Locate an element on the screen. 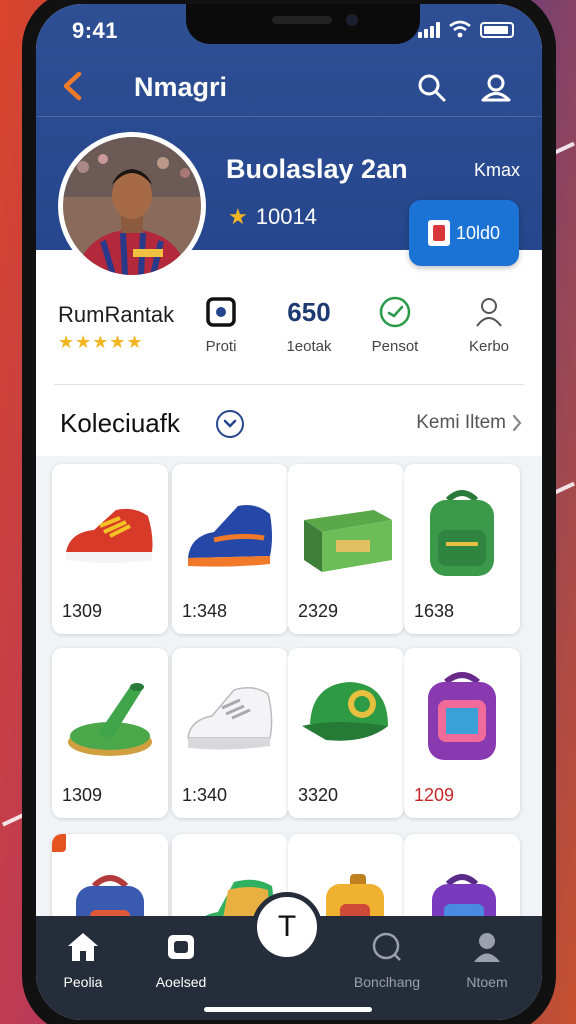 The width and height of the screenshot is (576, 1024). player-score: ★ 10014 is located at coordinates (272, 217).